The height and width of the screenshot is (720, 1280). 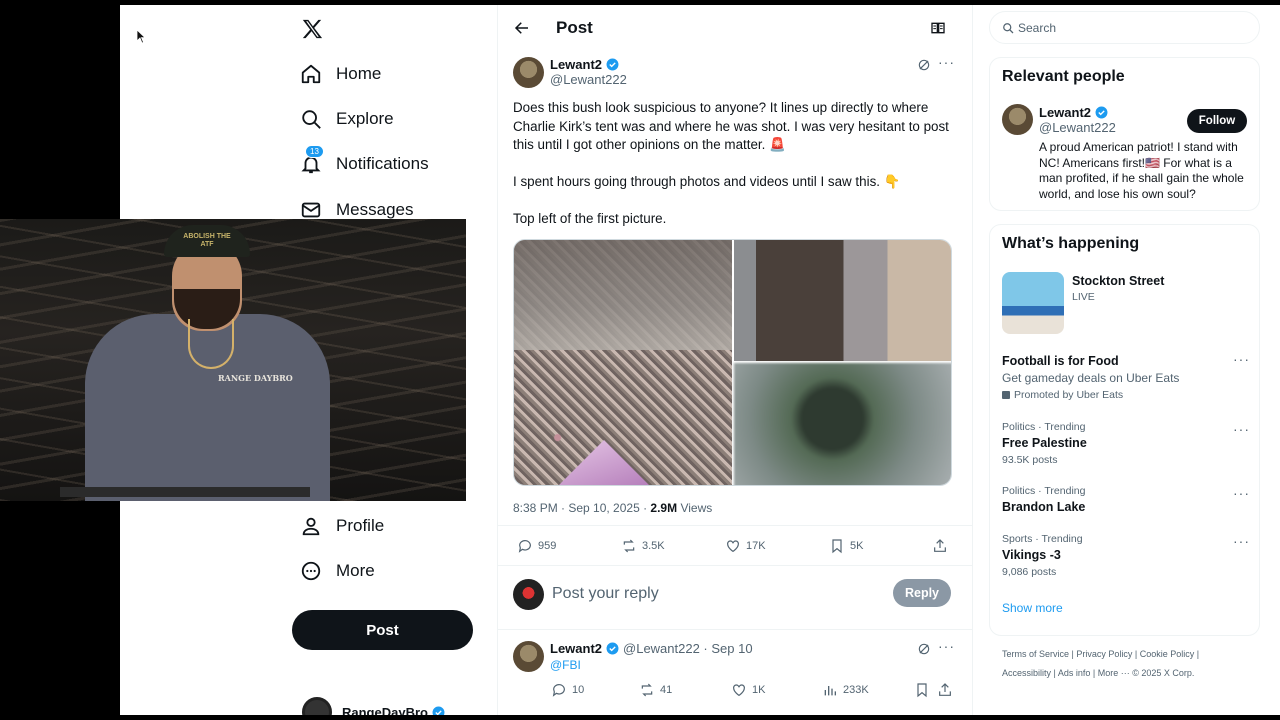 I want to click on analytics-icon, so click(x=830, y=691).